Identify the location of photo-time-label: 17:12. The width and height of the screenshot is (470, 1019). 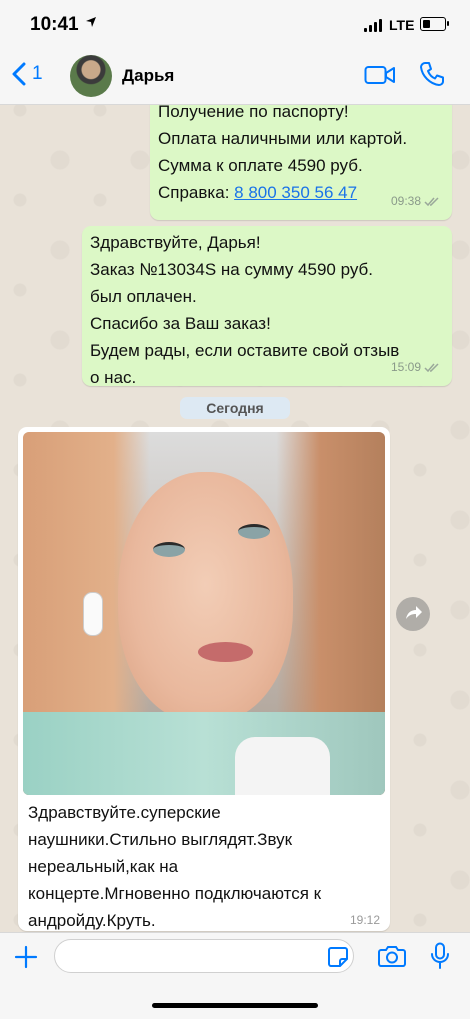
(366, 824).